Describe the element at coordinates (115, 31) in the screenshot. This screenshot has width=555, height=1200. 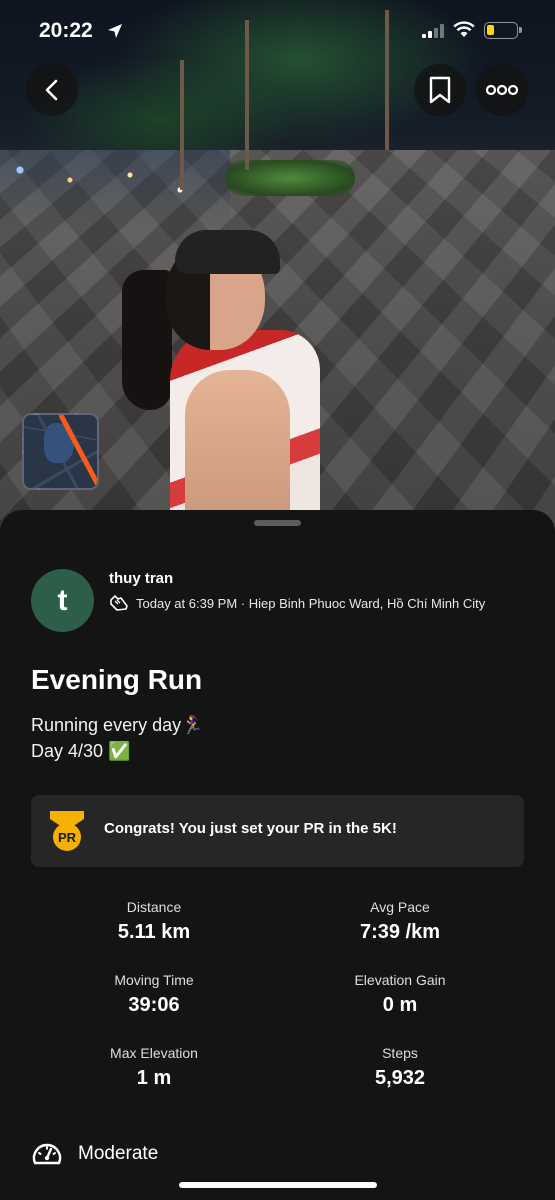
I see `location-arrow-icon` at that location.